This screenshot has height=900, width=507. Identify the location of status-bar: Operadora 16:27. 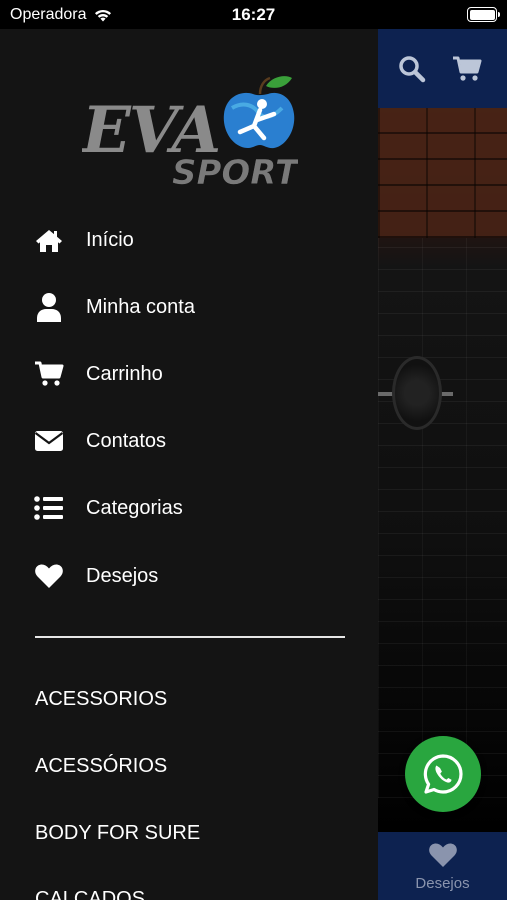
(253, 14).